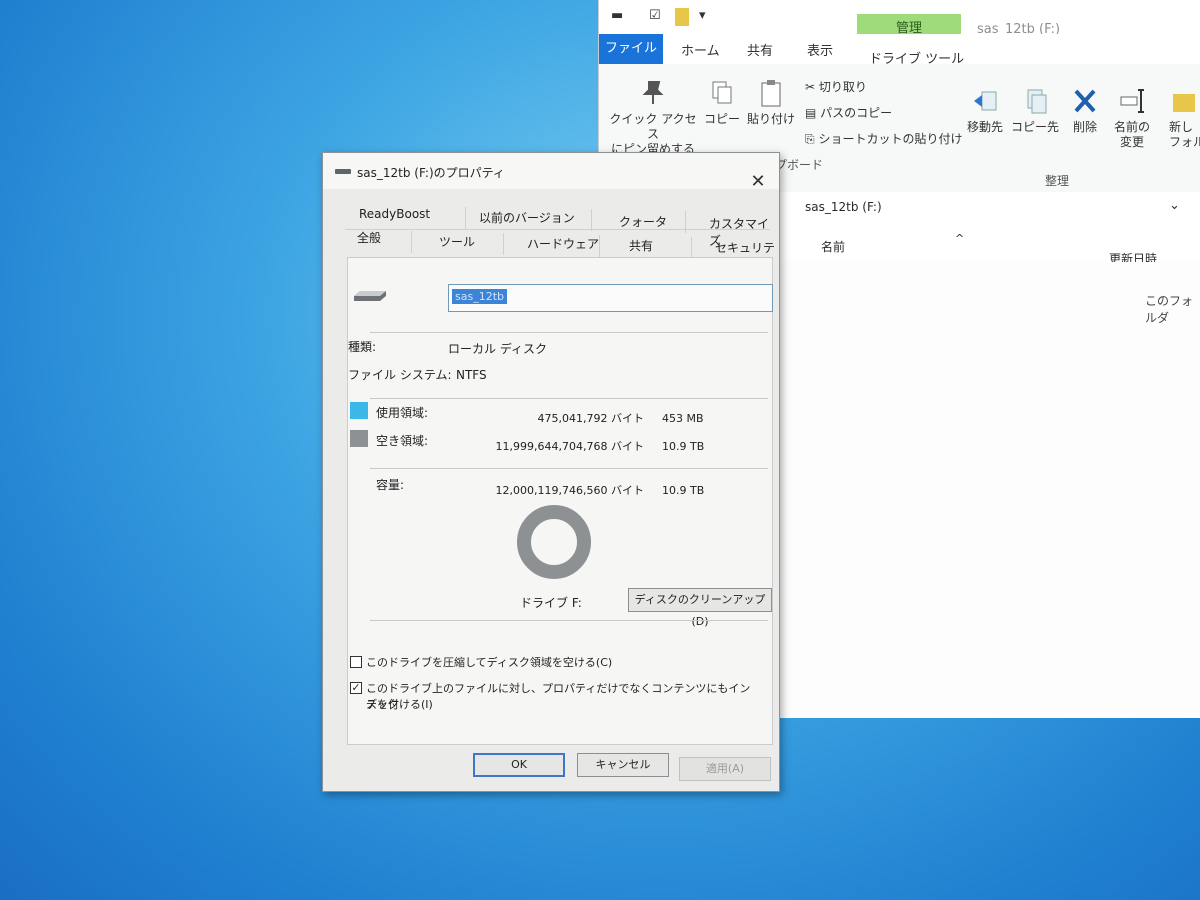 This screenshot has width=1200, height=900. Describe the element at coordinates (653, 134) in the screenshot. I see `pin-label: クイック アクセス にピン留めする` at that location.